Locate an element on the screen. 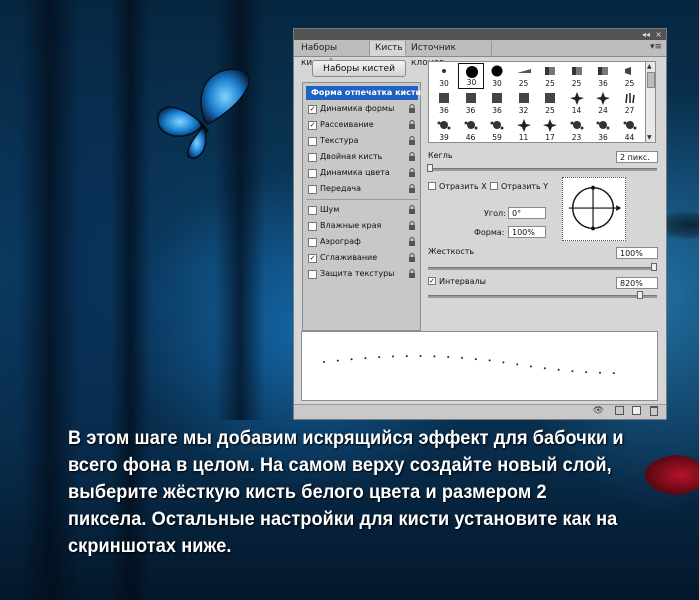 Image resolution: width=699 pixels, height=600 pixels. angle-crosshair-icon is located at coordinates (594, 209).